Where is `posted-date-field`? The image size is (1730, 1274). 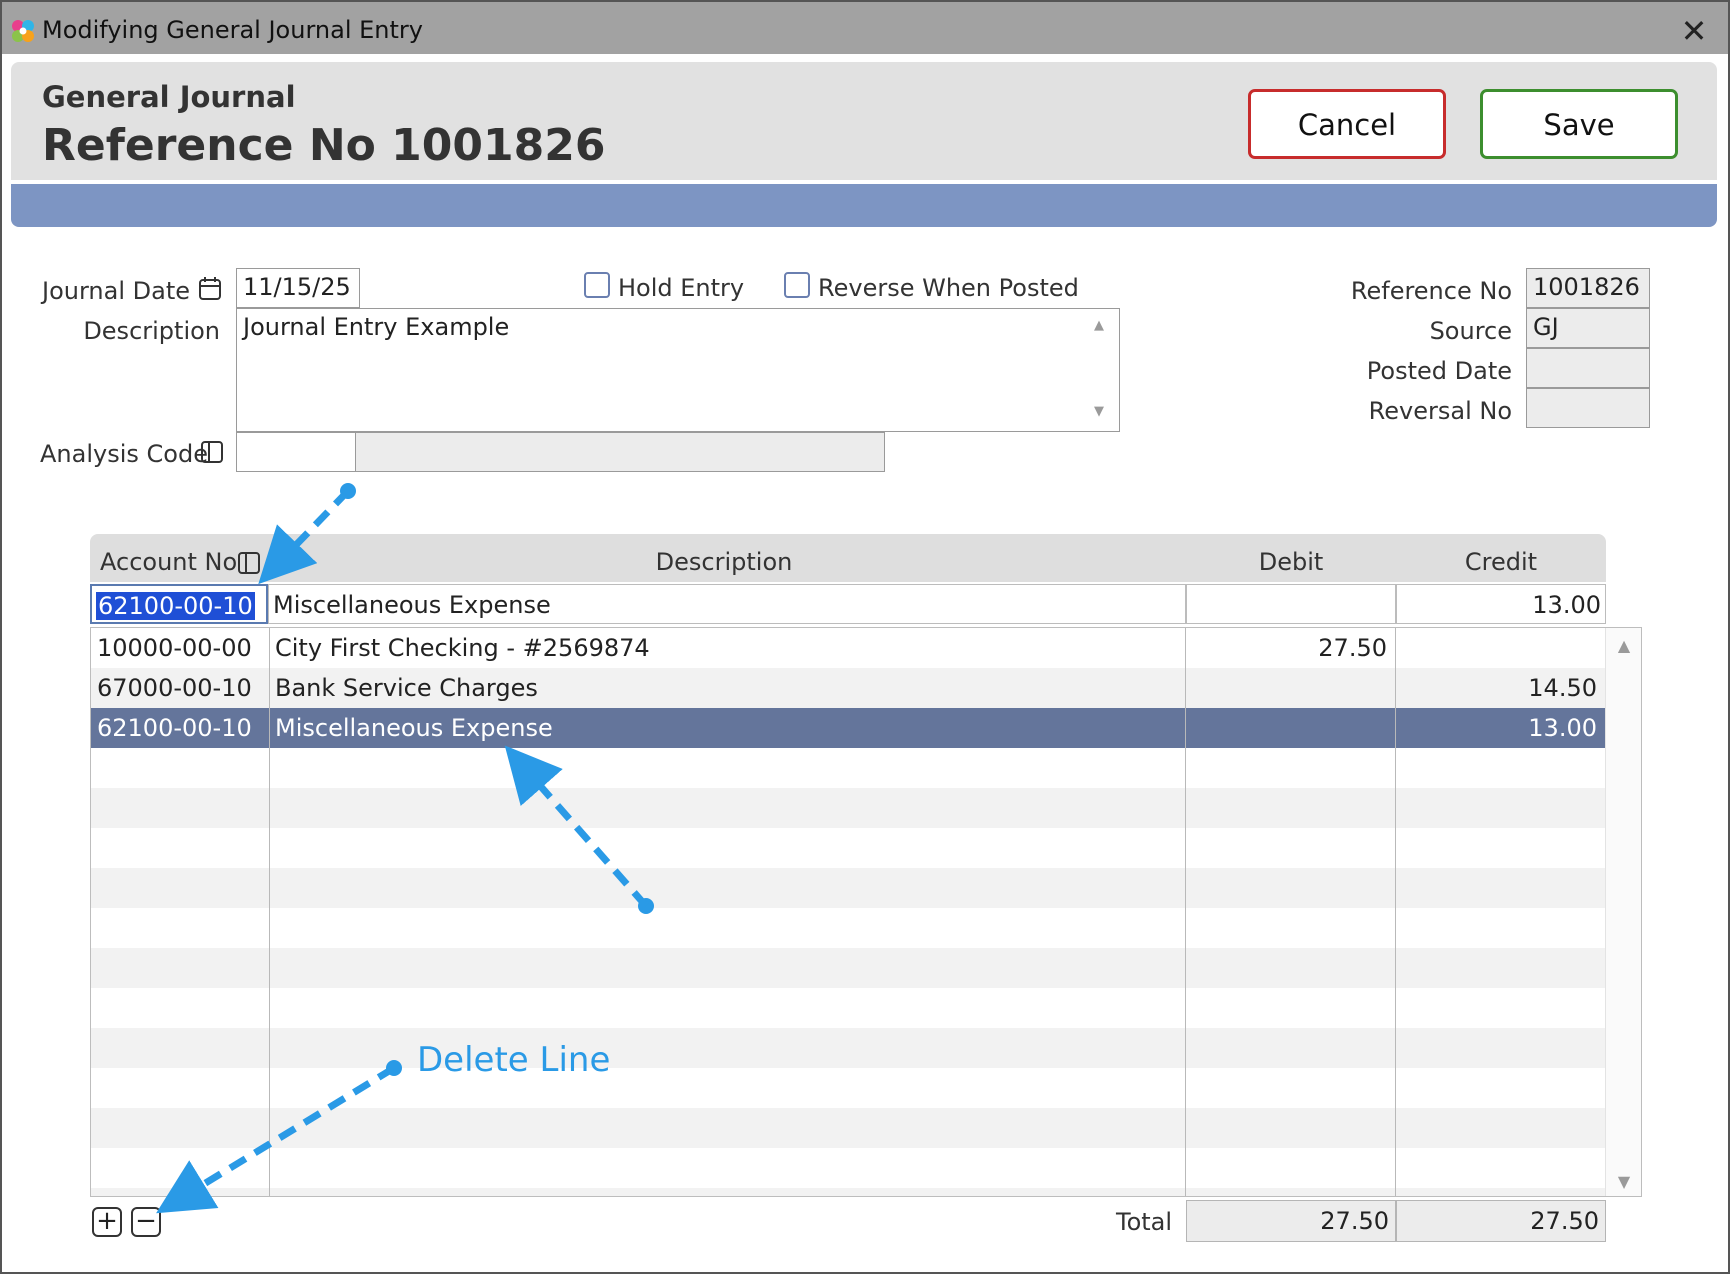 posted-date-field is located at coordinates (1588, 368).